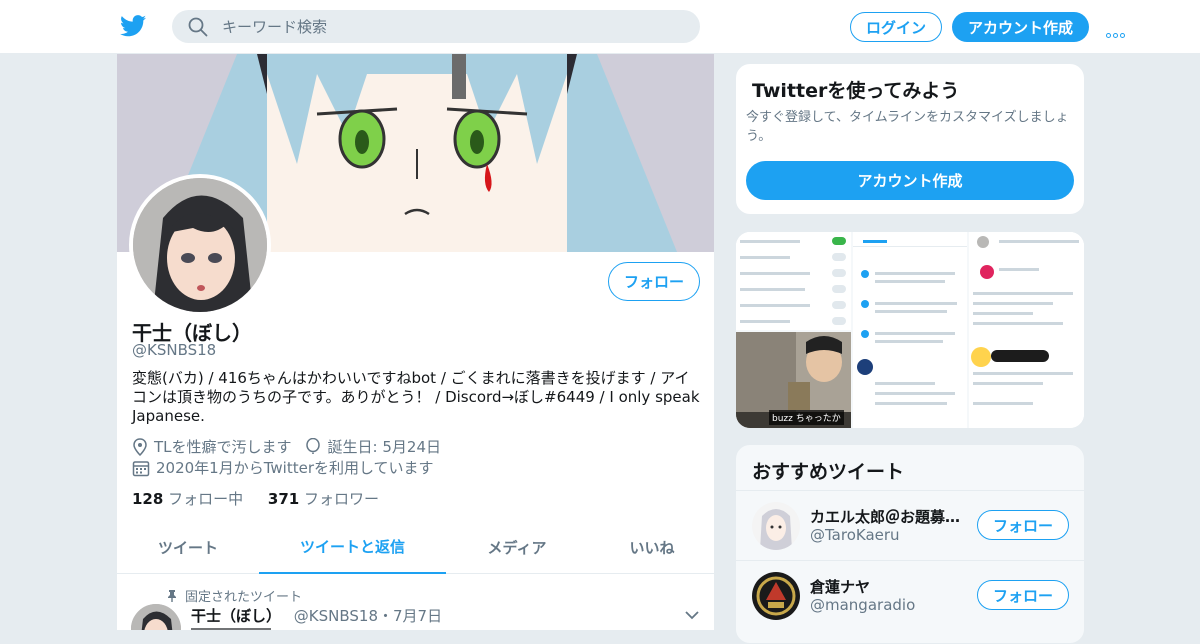  What do you see at coordinates (910, 180) in the screenshot?
I see `signup-card-button: アカウント作成` at bounding box center [910, 180].